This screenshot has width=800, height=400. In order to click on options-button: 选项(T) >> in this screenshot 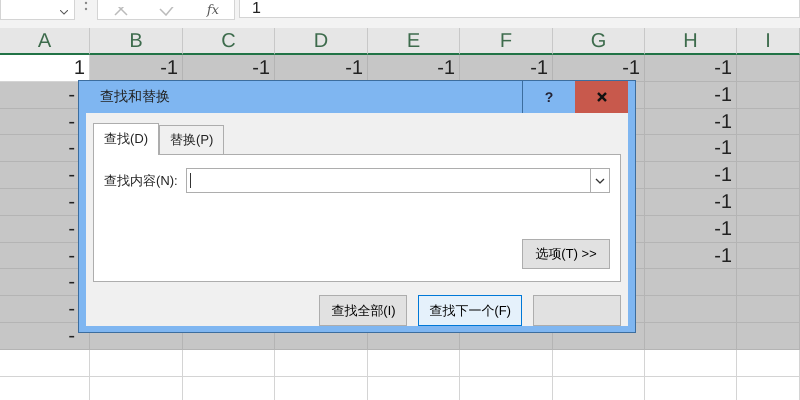, I will do `click(566, 254)`.